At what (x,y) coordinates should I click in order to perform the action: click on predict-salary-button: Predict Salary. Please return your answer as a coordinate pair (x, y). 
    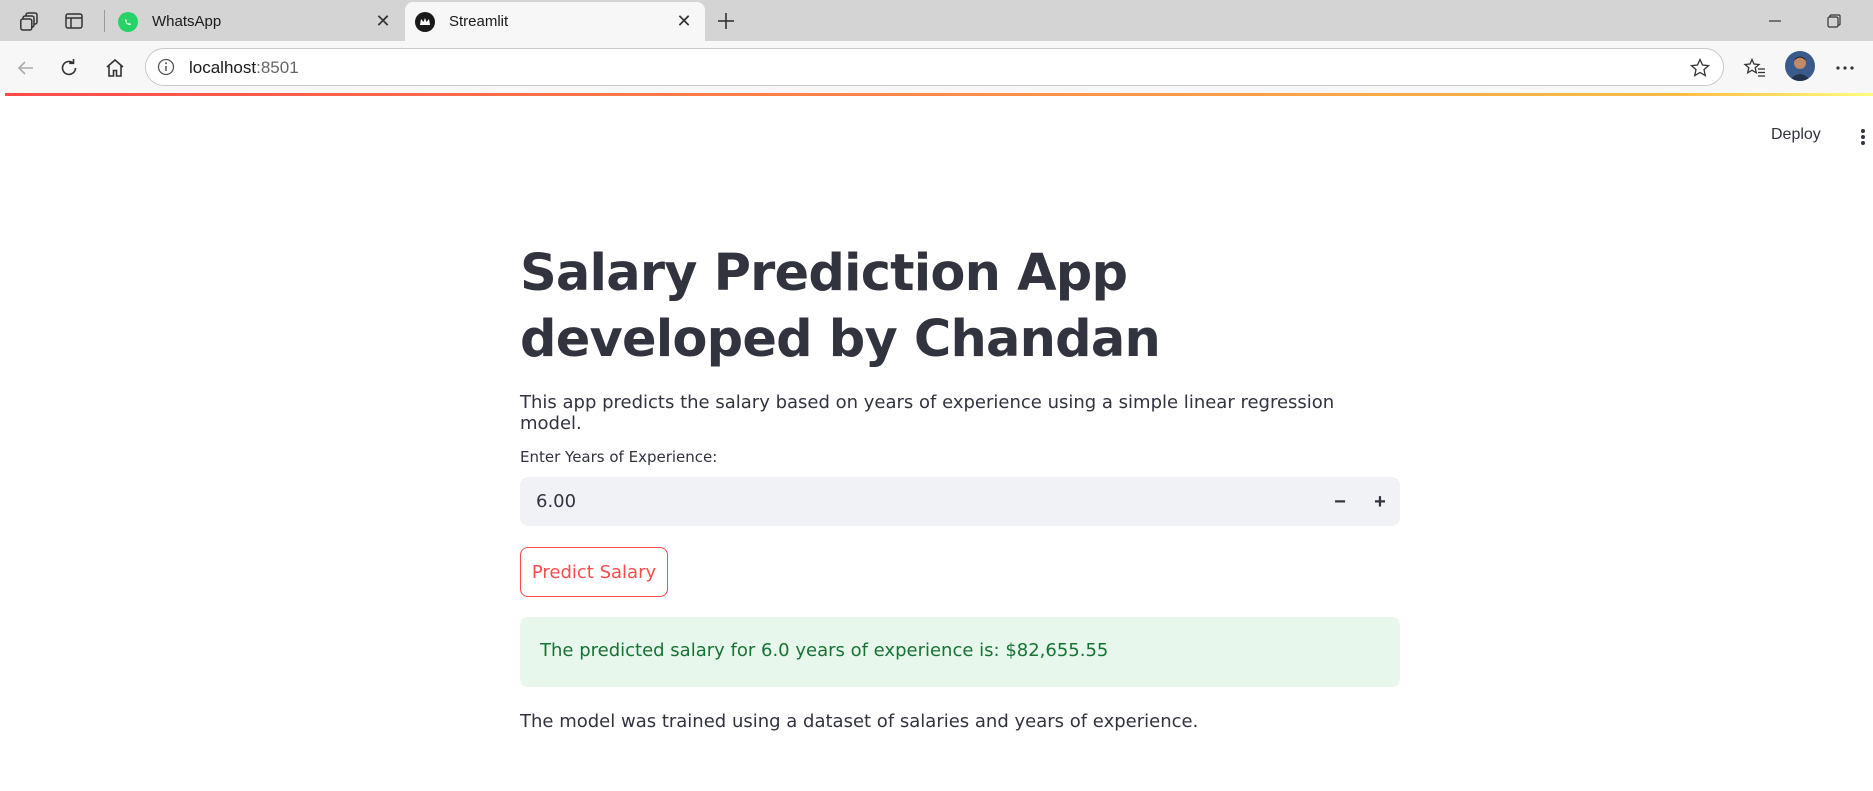
    Looking at the image, I should click on (594, 572).